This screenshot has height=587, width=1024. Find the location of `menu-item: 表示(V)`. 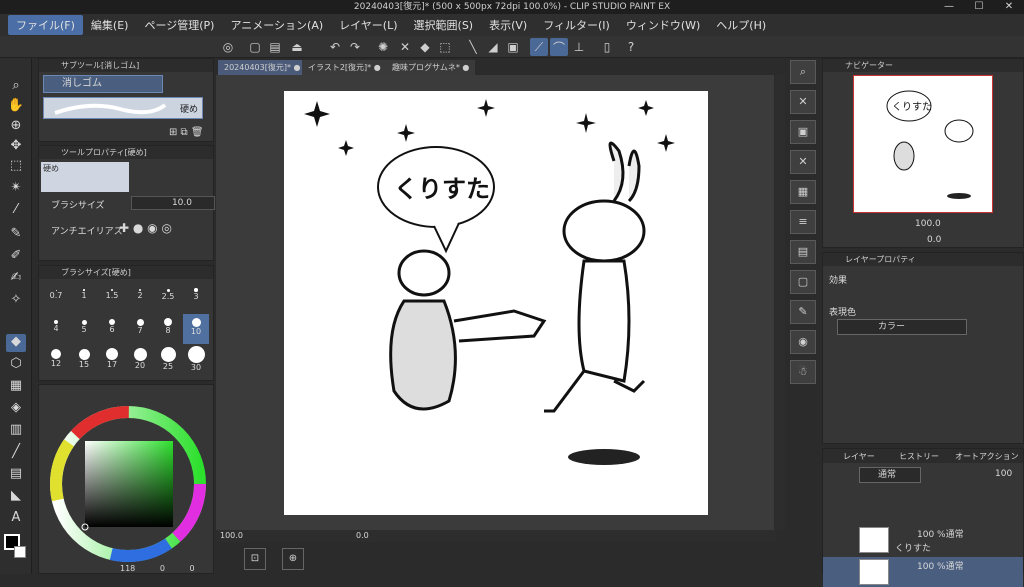

menu-item: 表示(V) is located at coordinates (508, 25).